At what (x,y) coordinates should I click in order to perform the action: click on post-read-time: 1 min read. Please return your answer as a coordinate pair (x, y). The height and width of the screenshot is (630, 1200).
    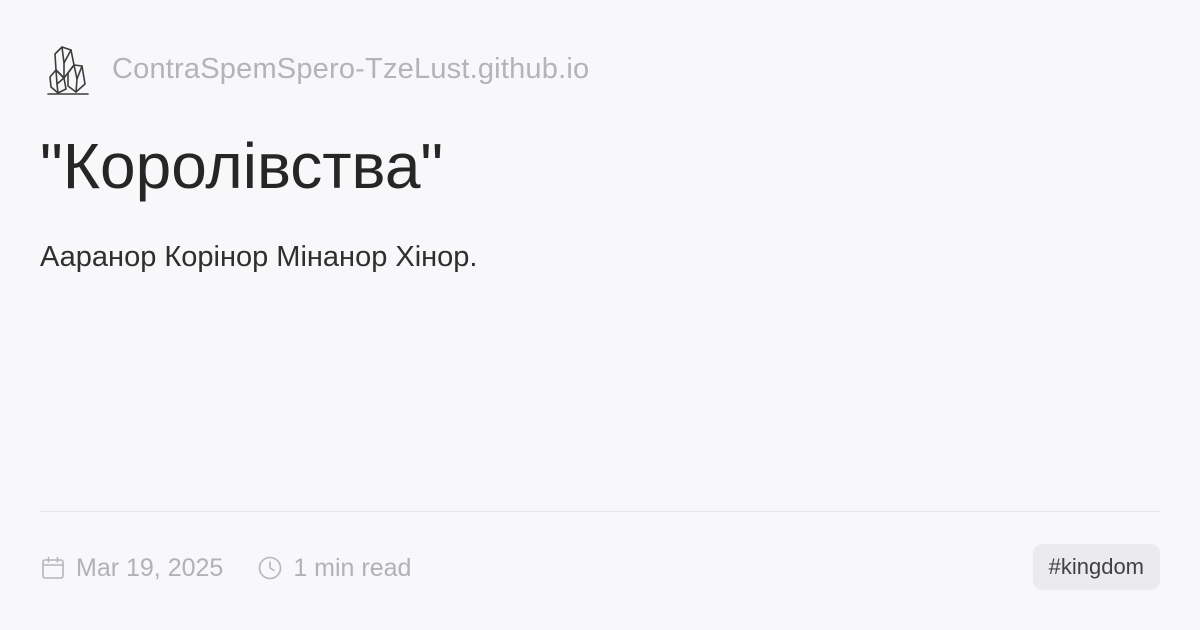
    Looking at the image, I should click on (334, 568).